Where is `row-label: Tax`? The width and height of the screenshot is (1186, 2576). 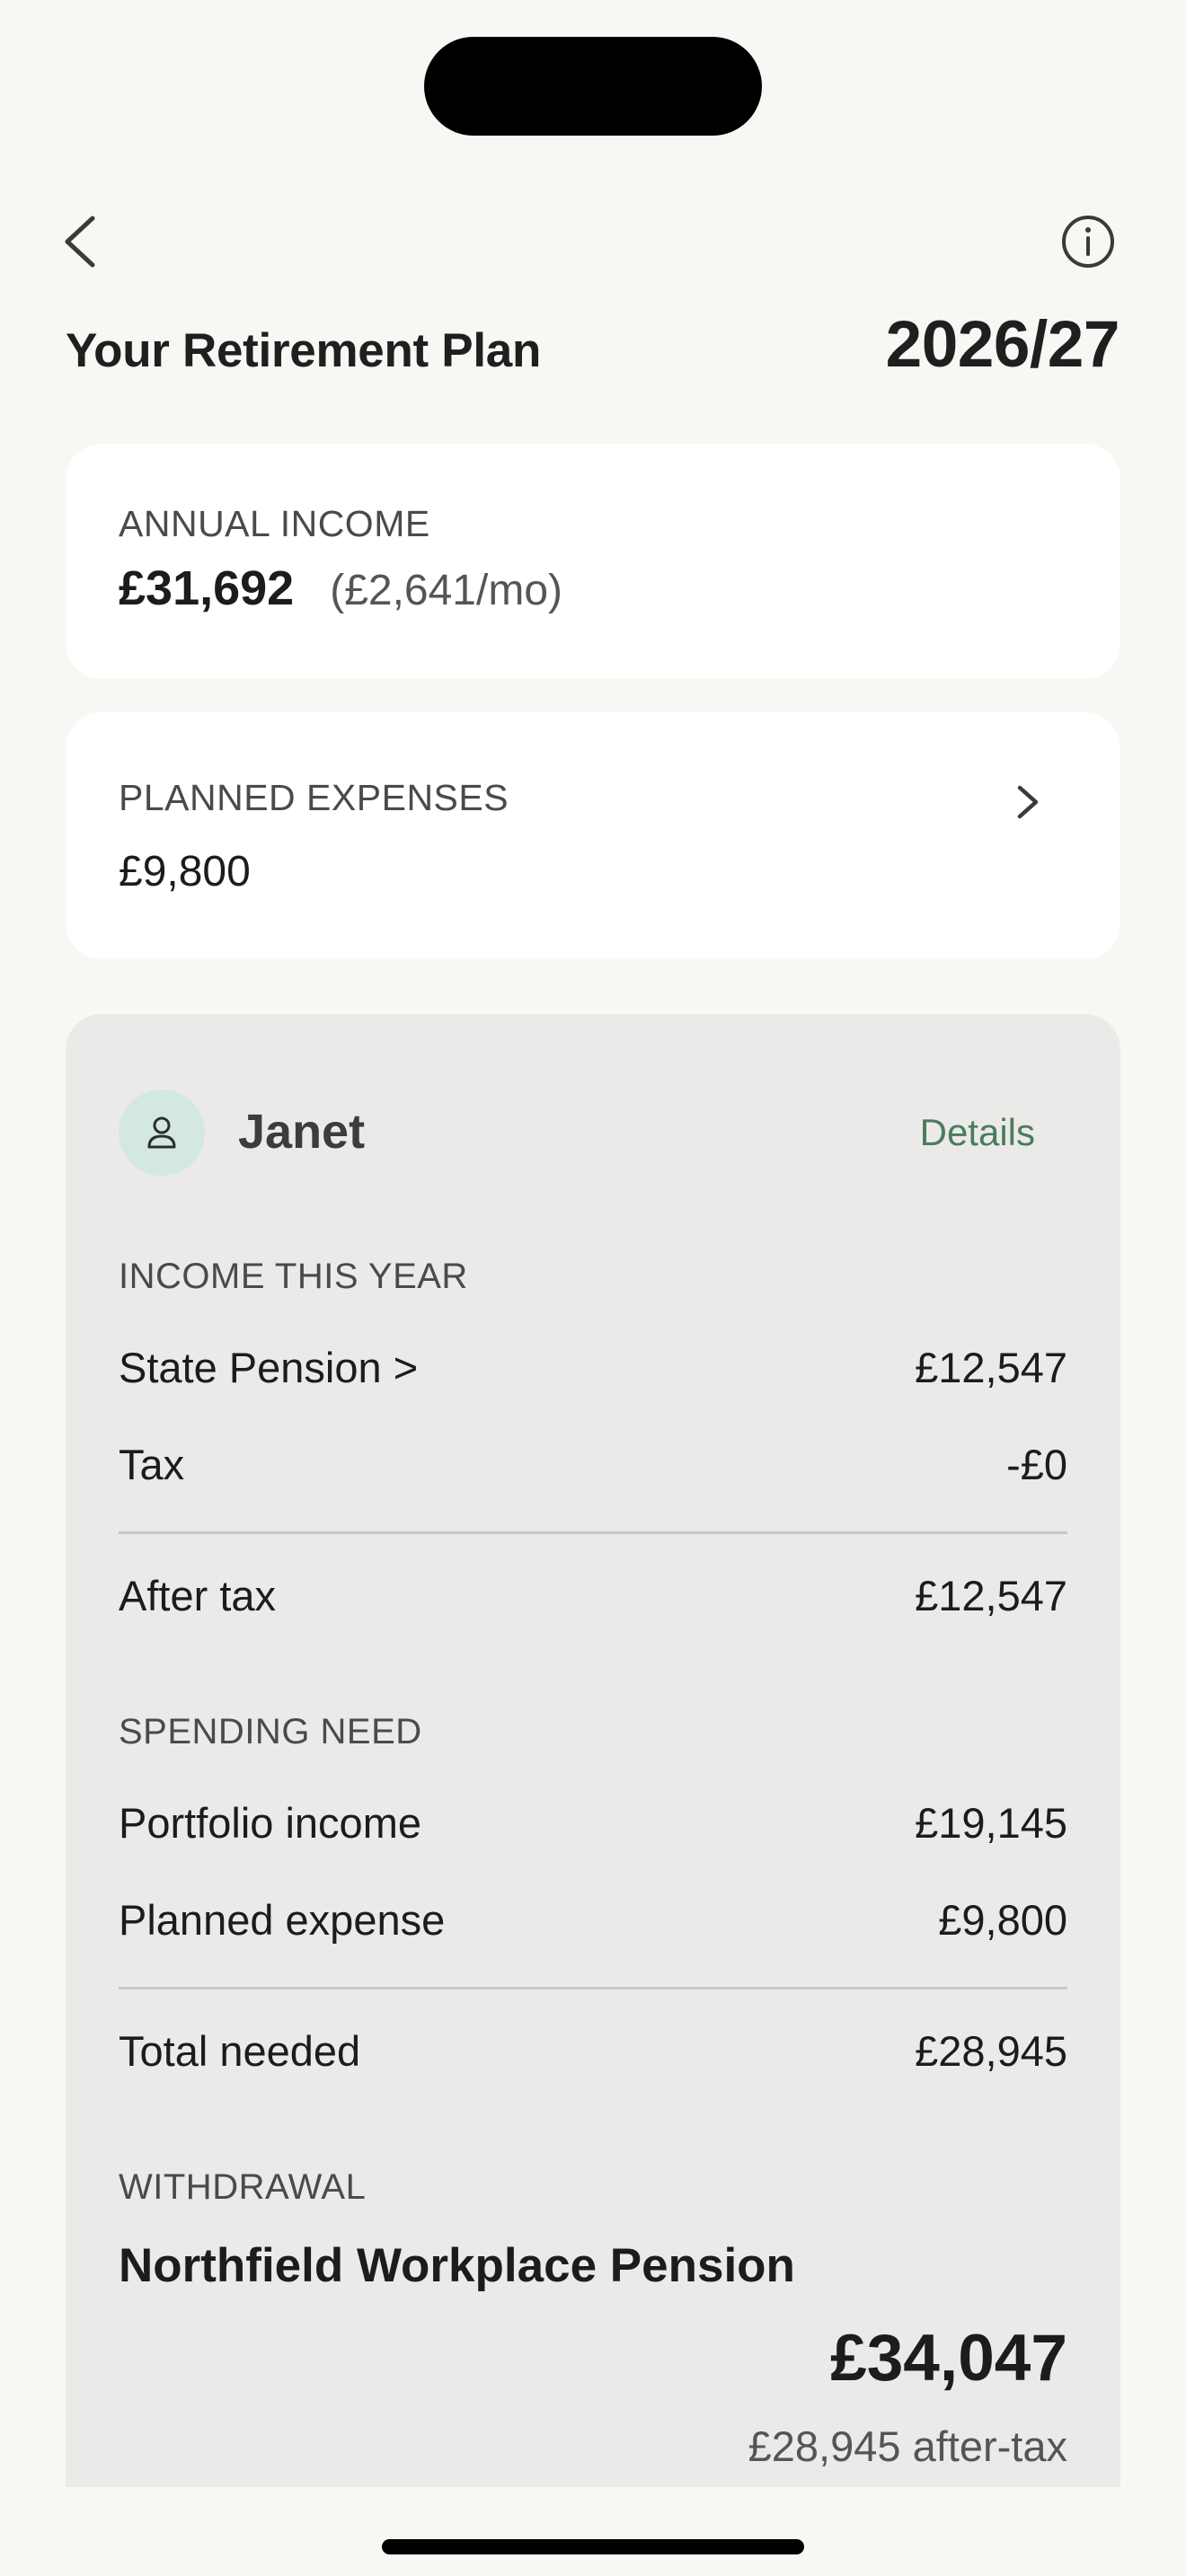
row-label: Tax is located at coordinates (152, 1464).